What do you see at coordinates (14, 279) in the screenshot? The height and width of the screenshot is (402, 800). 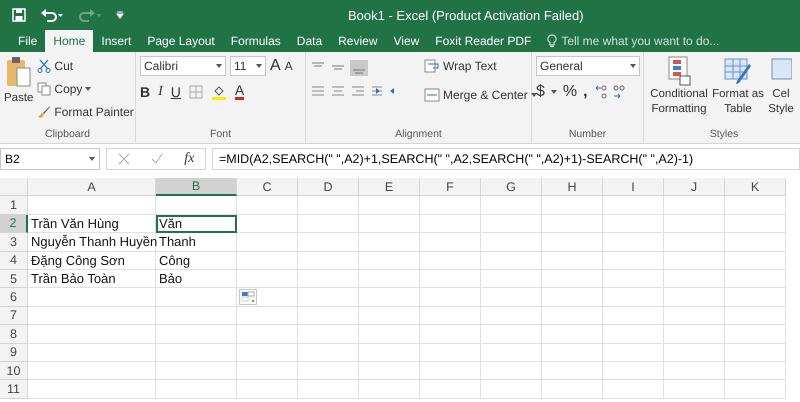 I see `row-header: 5` at bounding box center [14, 279].